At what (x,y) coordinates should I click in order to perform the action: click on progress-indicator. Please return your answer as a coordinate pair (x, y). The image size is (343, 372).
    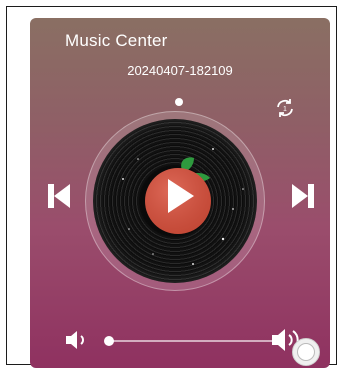
    Looking at the image, I should click on (179, 102).